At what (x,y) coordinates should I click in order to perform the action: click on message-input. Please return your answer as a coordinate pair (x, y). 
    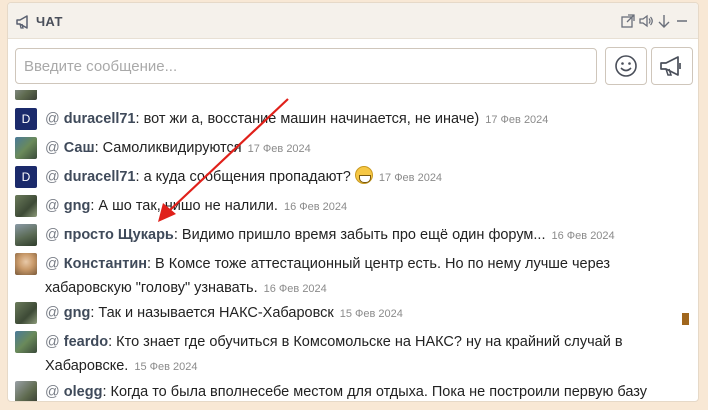
    Looking at the image, I should click on (306, 66).